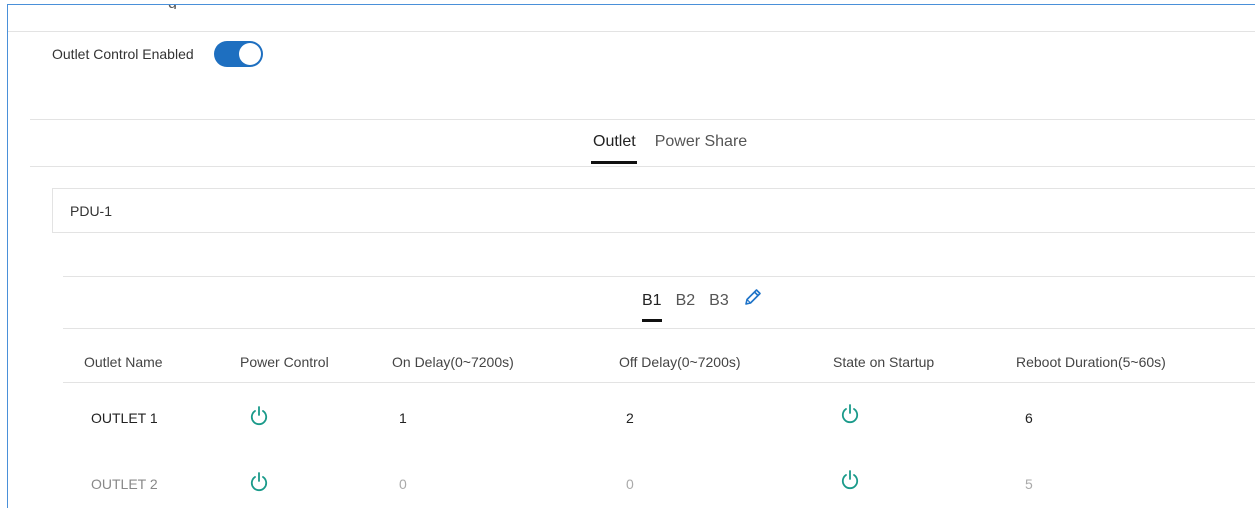 The image size is (1255, 508). Describe the element at coordinates (284, 362) in the screenshot. I see `col-power-control: Power Control` at that location.